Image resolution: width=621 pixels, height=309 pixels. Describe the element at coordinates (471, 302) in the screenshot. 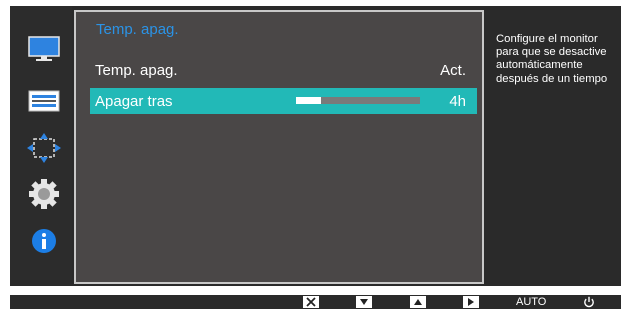

I see `right-arrow-key-icon` at that location.